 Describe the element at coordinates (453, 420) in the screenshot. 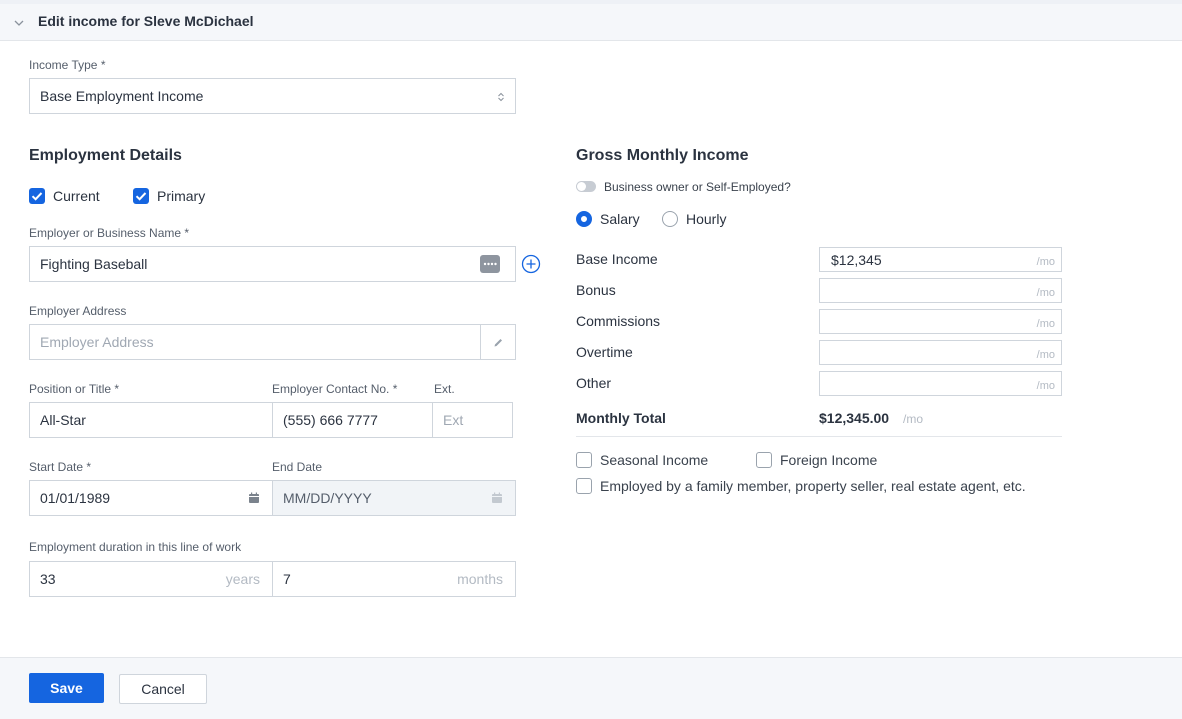

I see `ext-placeholder: Ext` at that location.